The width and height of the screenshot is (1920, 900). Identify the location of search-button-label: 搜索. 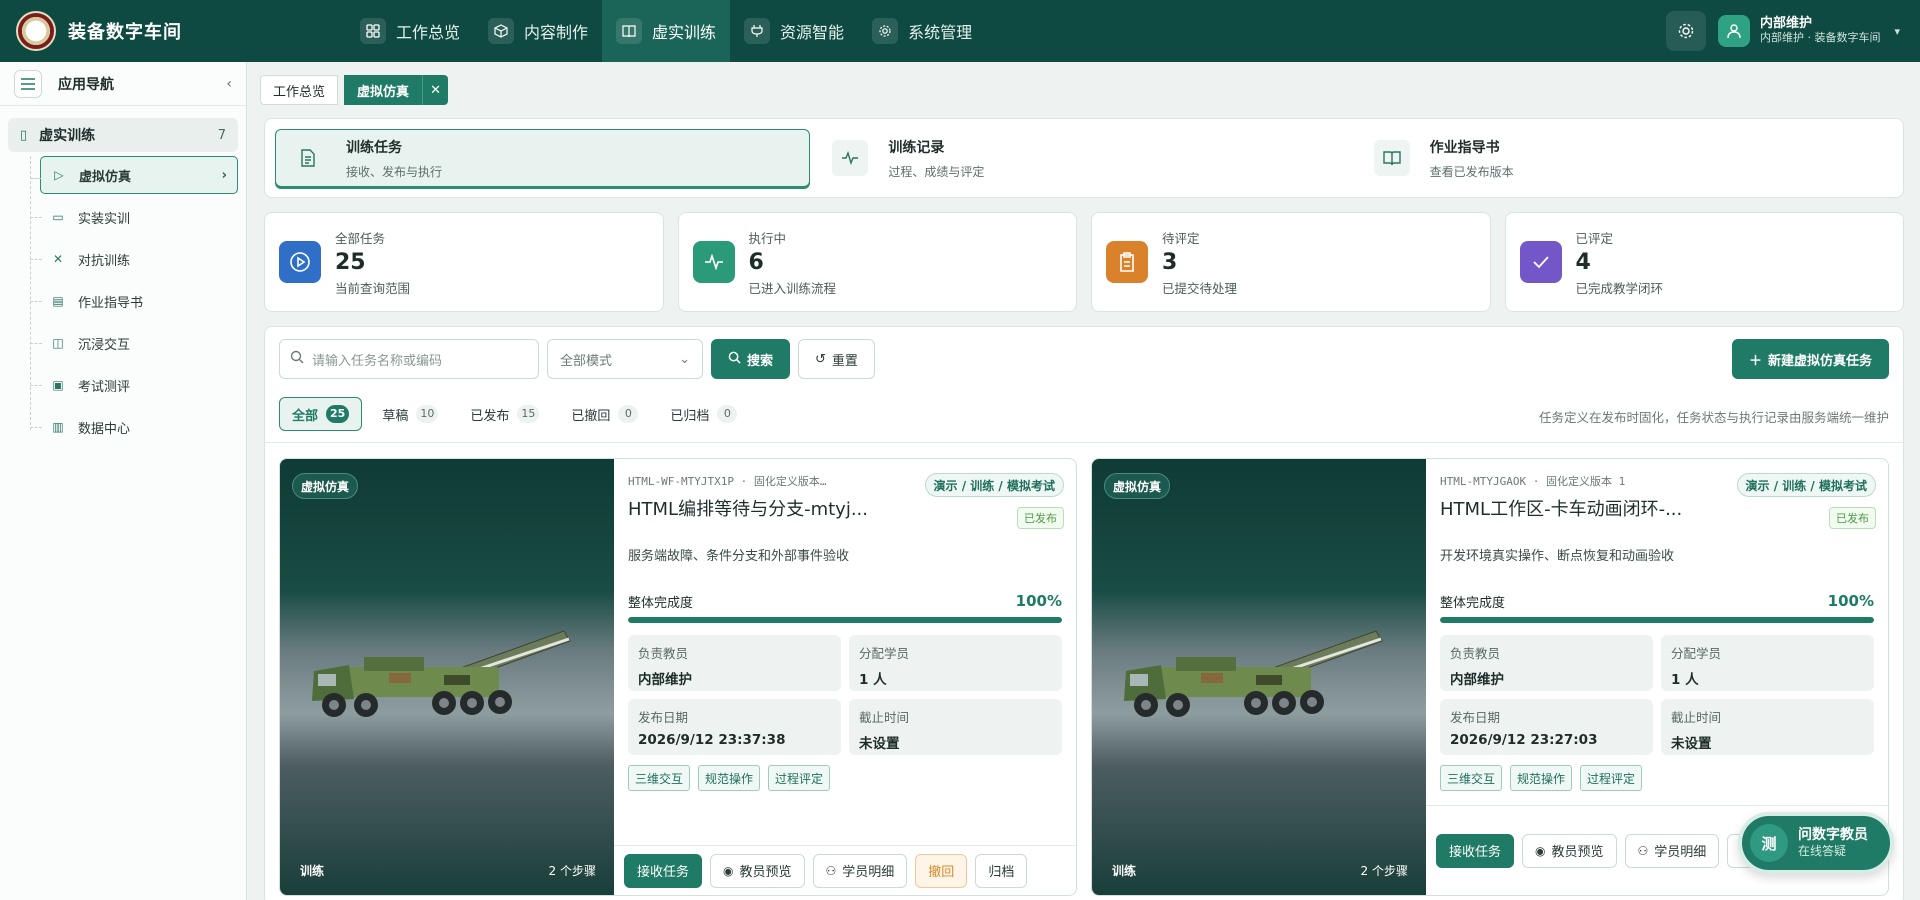
(760, 361).